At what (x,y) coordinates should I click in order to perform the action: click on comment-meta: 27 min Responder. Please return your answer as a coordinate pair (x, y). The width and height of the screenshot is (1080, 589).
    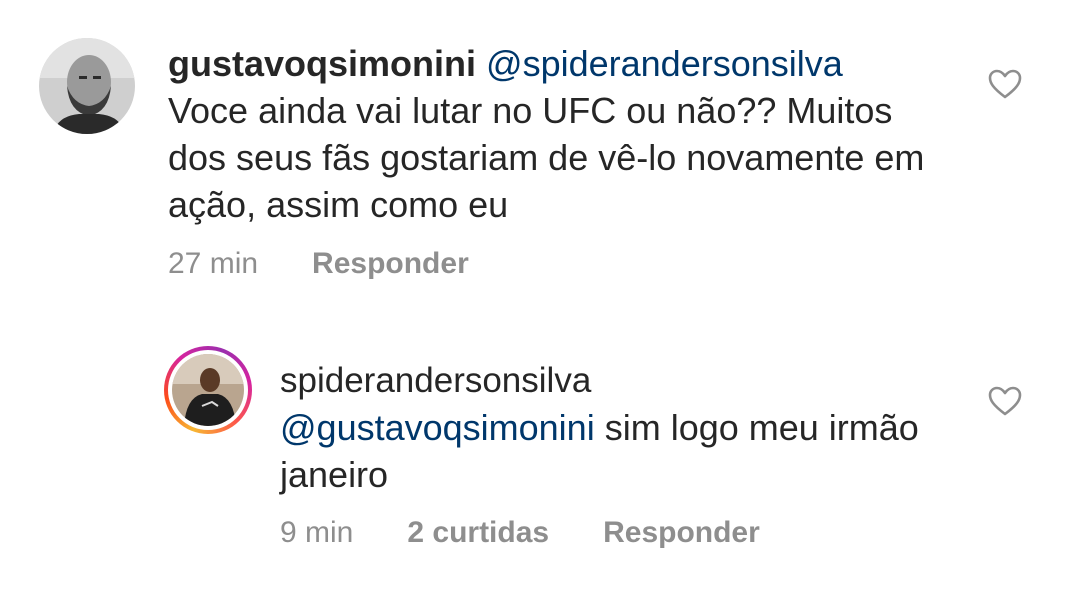
    Looking at the image, I should click on (318, 264).